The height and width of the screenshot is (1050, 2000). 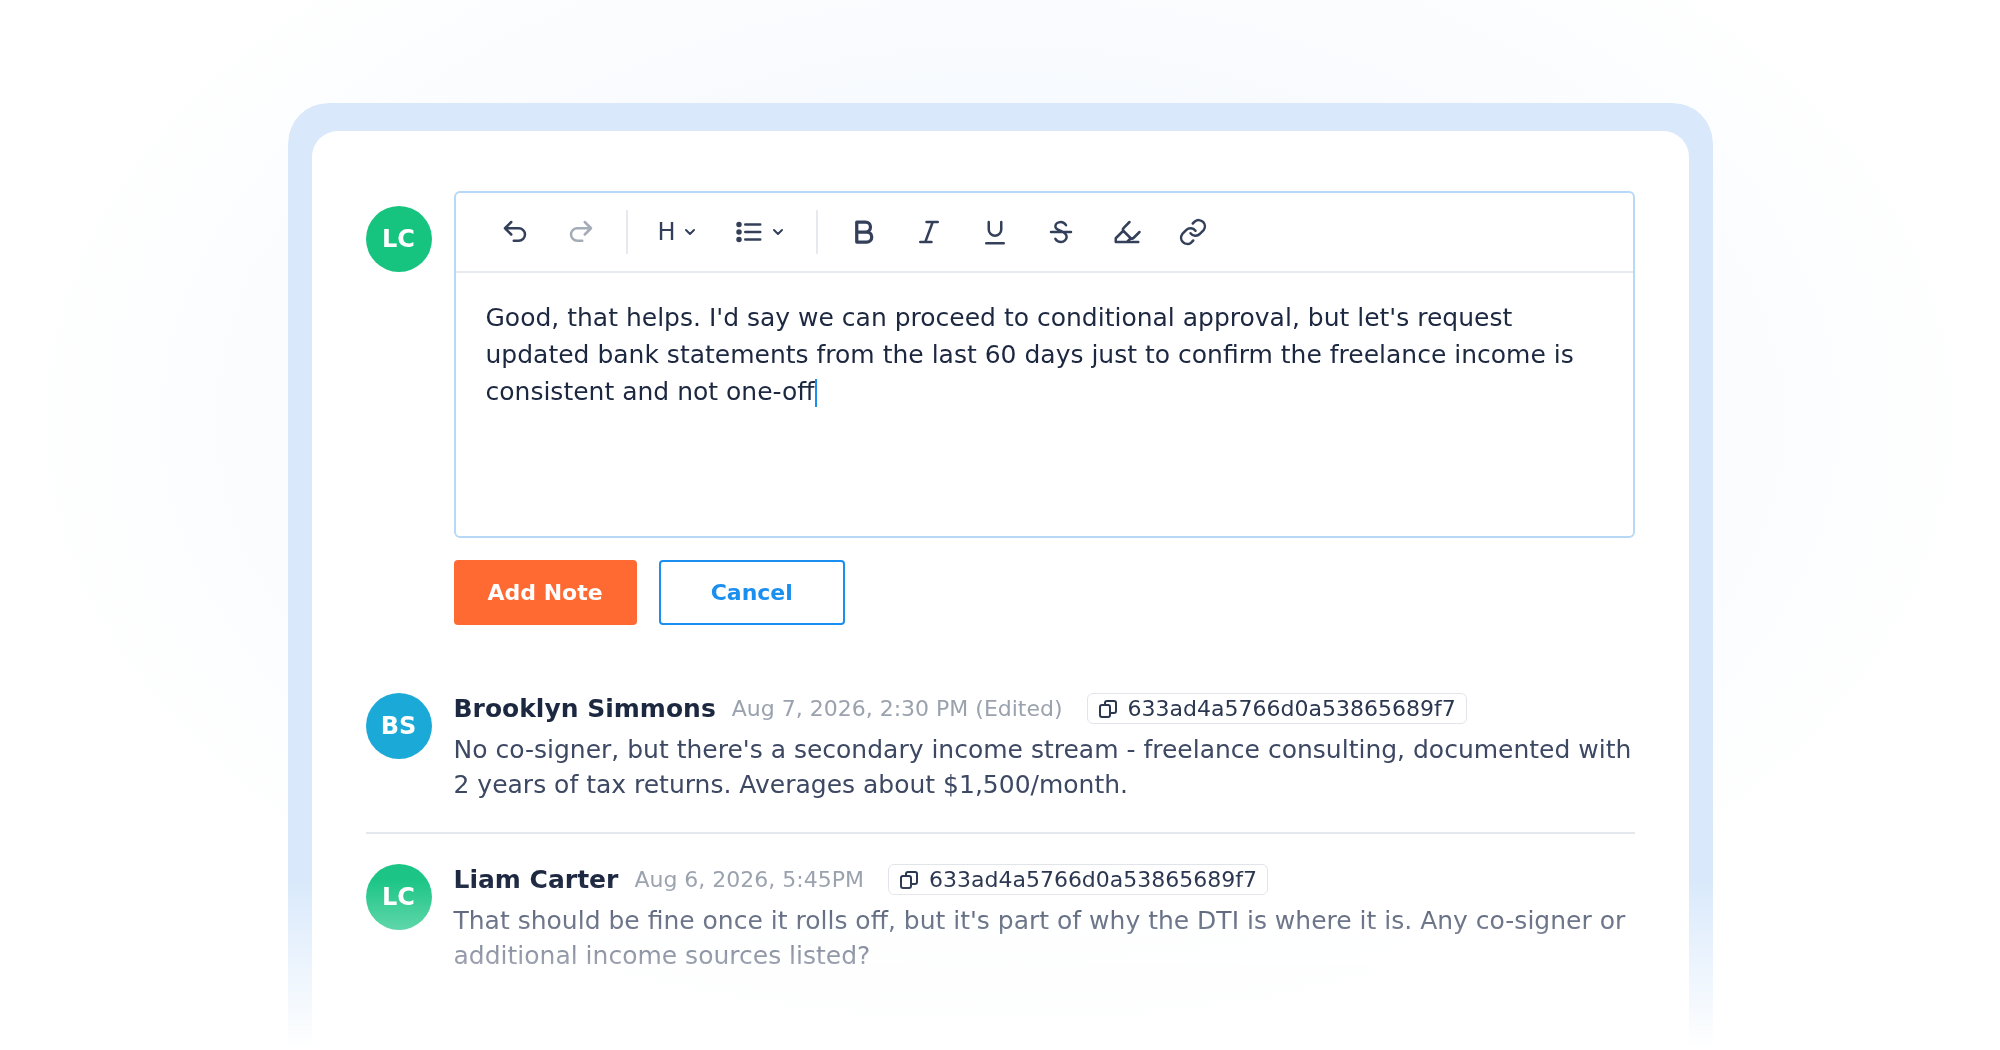 I want to click on link-icon, so click(x=1192, y=232).